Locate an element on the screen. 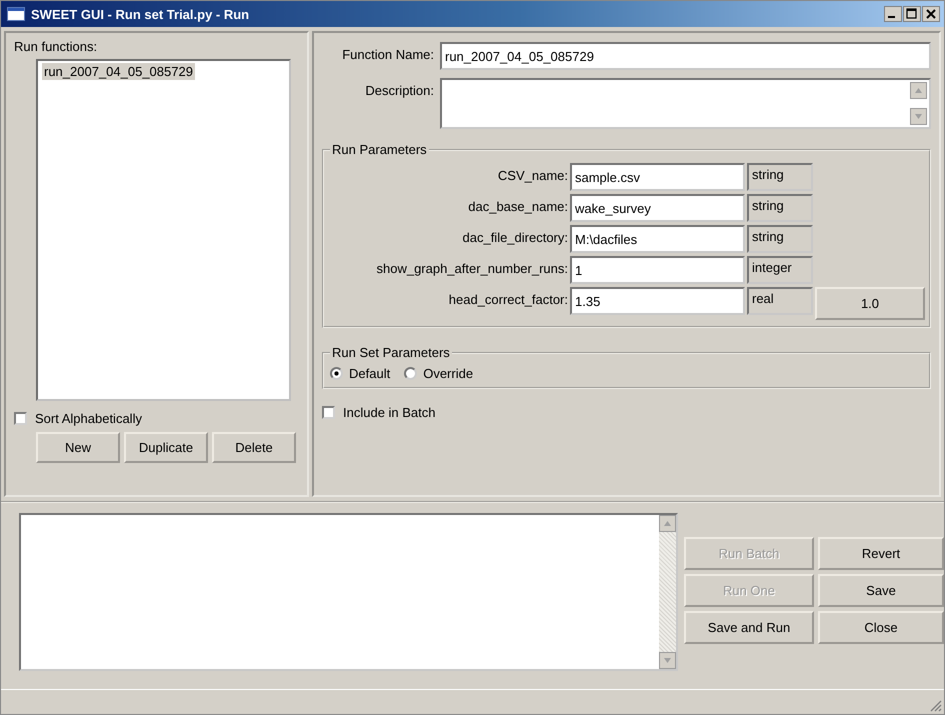  action-button: Revert is located at coordinates (881, 553).